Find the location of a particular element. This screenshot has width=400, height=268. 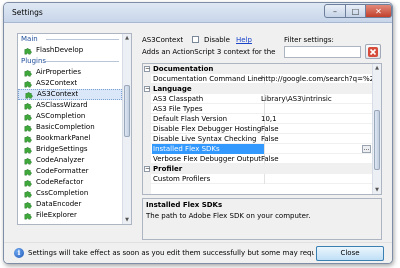

grid-scroll-up-arrow: ▲ is located at coordinates (377, 68).